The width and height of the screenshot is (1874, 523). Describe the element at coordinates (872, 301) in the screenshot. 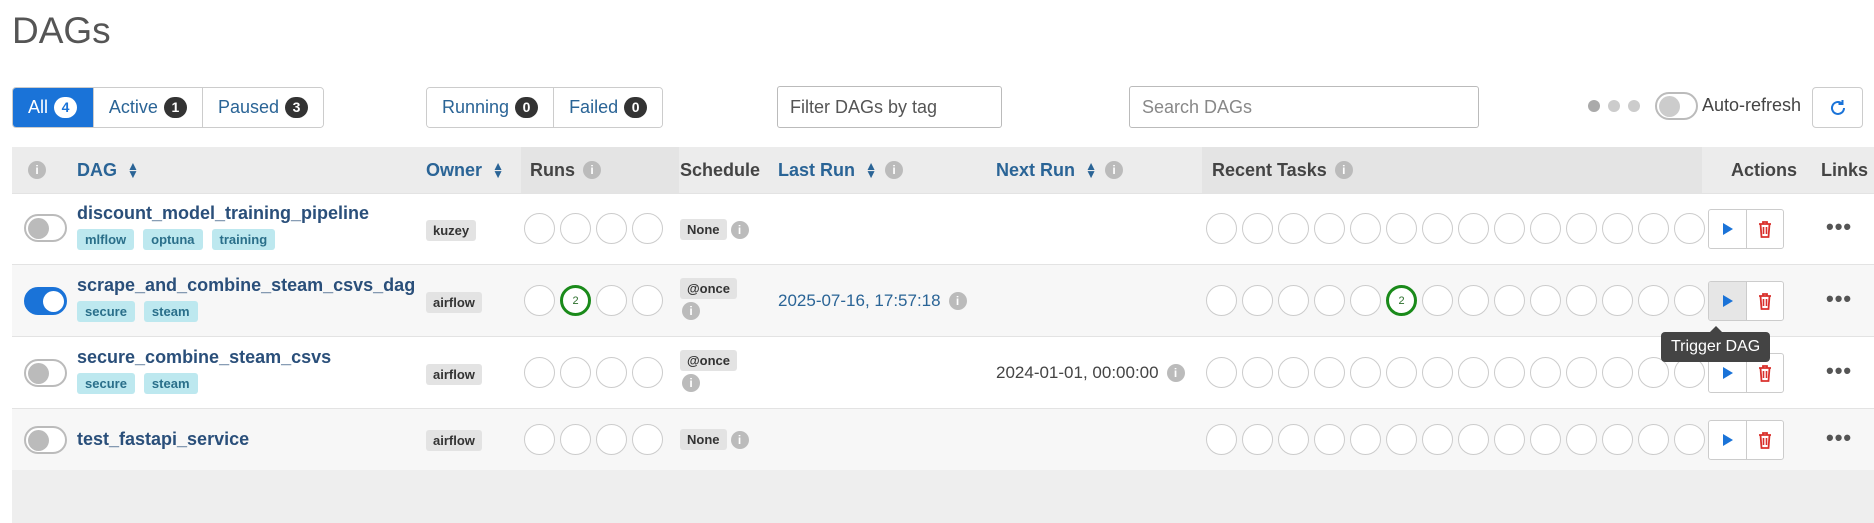

I see `last-run-cell: 2025-07-16, 17:57:18 i` at that location.